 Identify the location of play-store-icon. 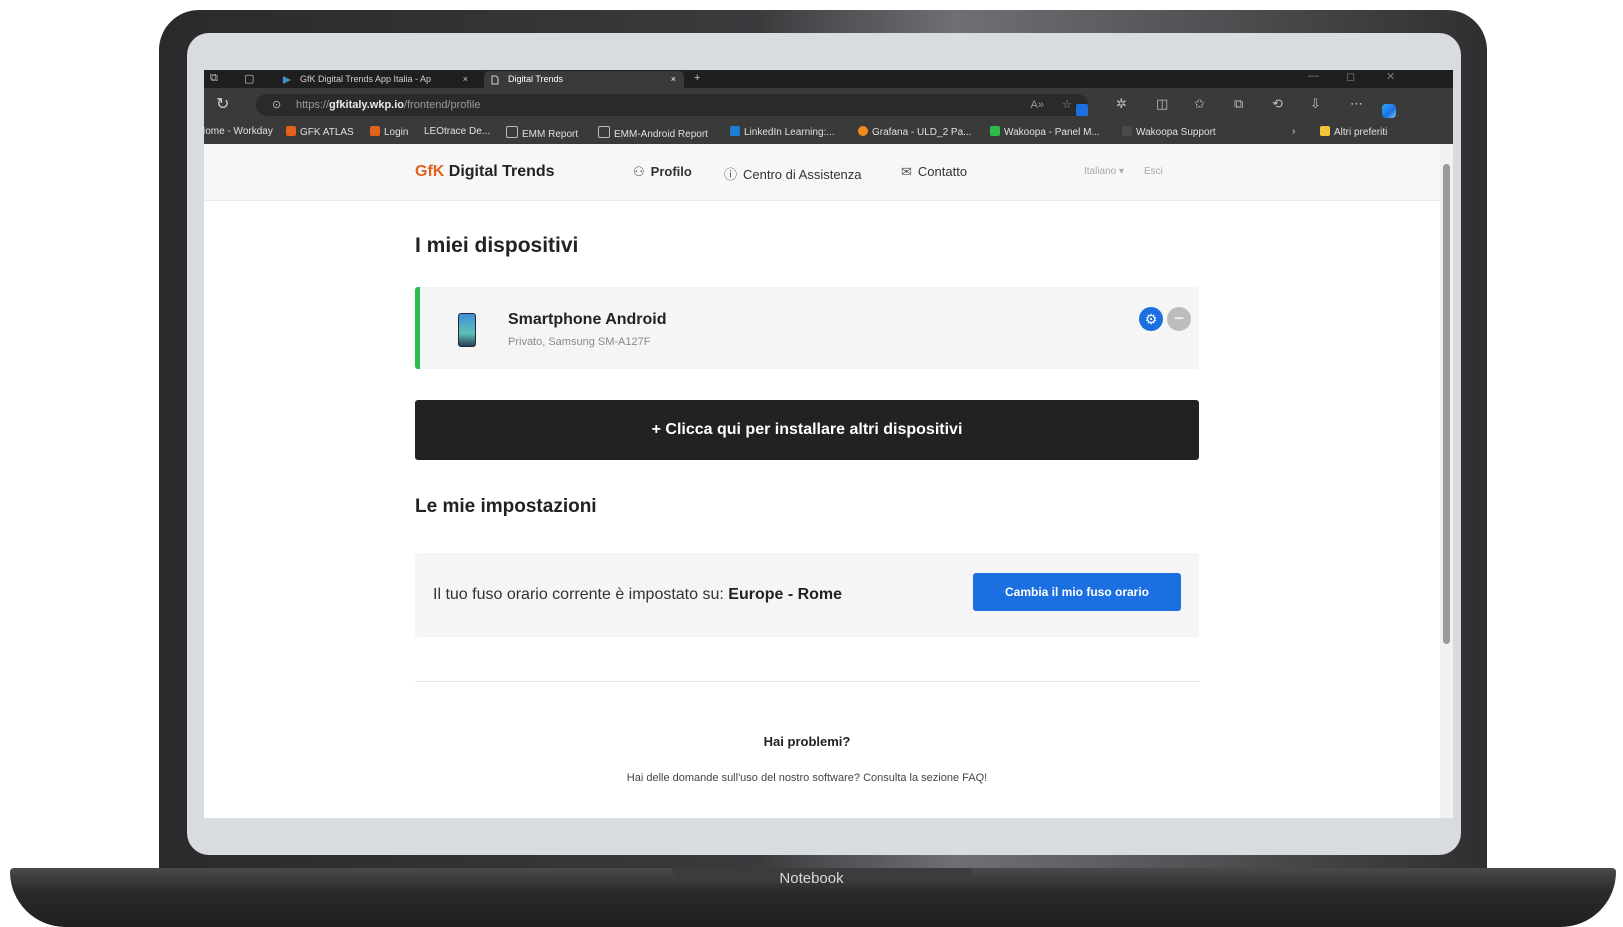
(287, 80).